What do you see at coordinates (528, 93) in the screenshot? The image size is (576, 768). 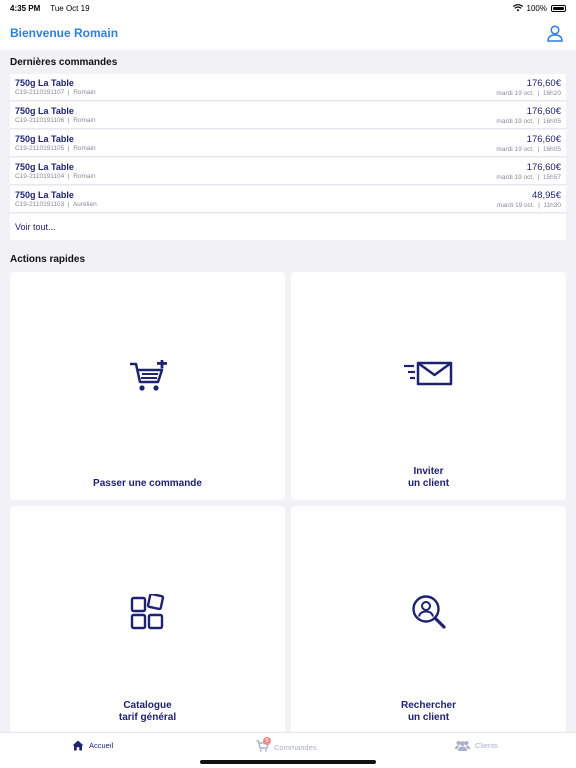 I see `order-date: mardi 19 oct. | 16h20` at bounding box center [528, 93].